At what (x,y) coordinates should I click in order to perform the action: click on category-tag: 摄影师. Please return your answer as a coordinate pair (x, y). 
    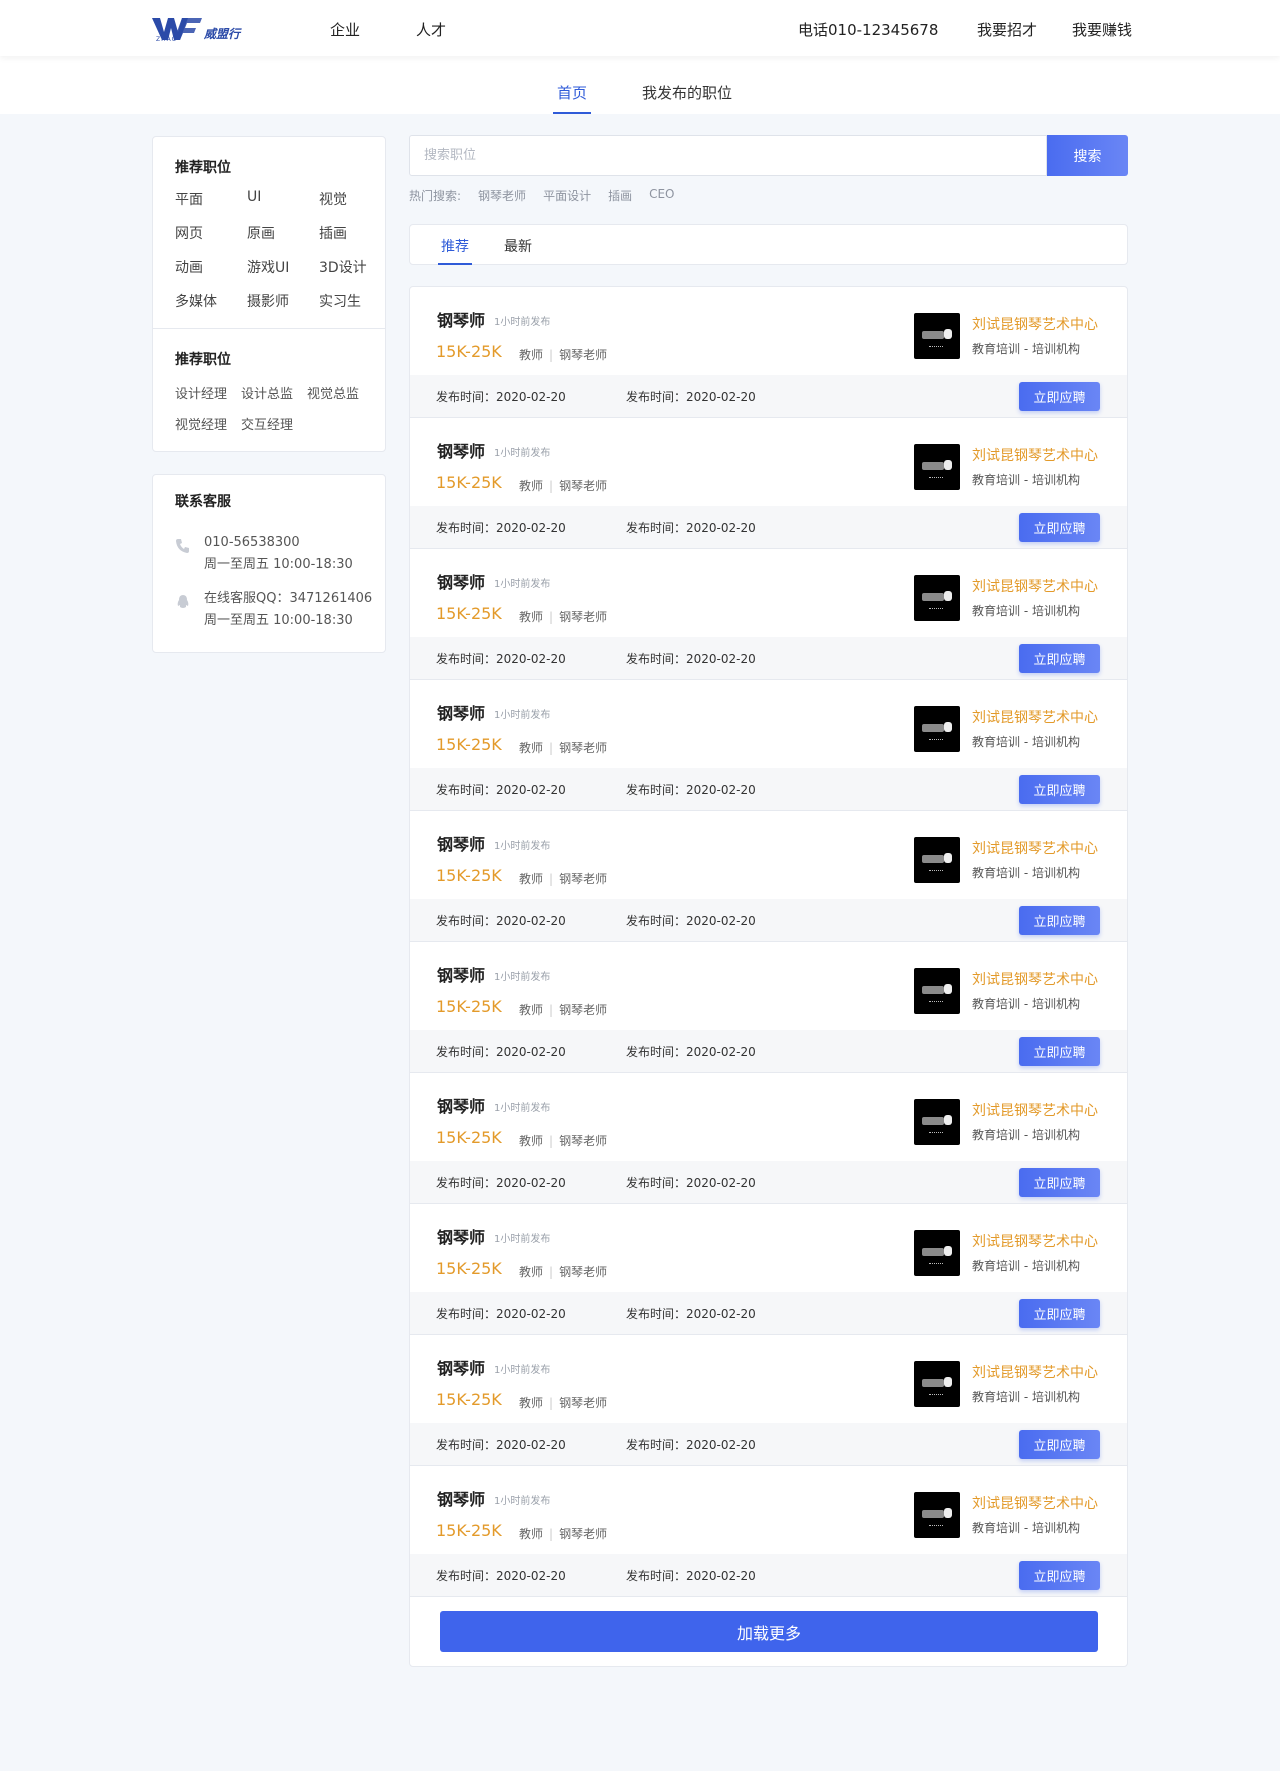
    Looking at the image, I should click on (283, 301).